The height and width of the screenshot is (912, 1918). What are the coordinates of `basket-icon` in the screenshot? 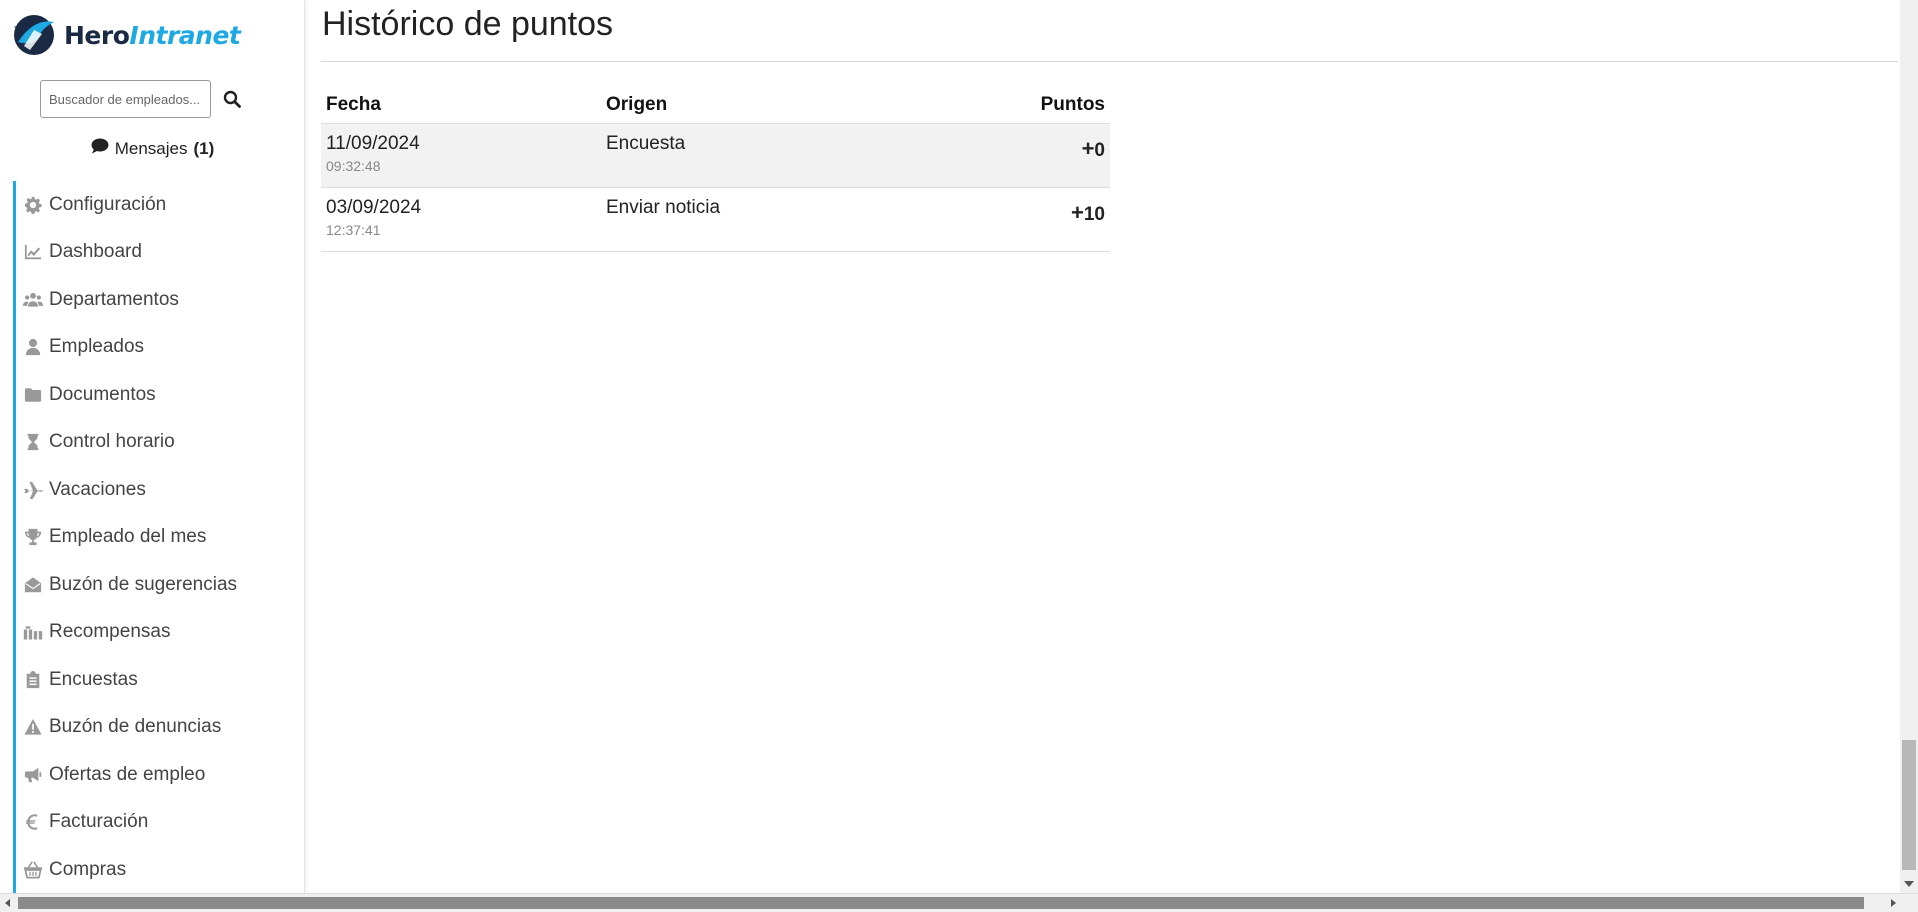 It's located at (33, 870).